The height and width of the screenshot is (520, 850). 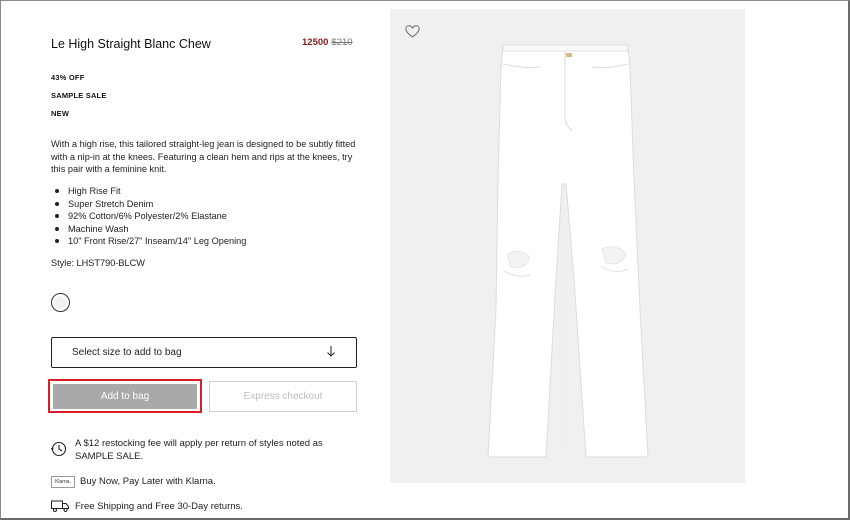 I want to click on shipping-row: Free Shipping and Free 30-Day returns., so click(x=147, y=506).